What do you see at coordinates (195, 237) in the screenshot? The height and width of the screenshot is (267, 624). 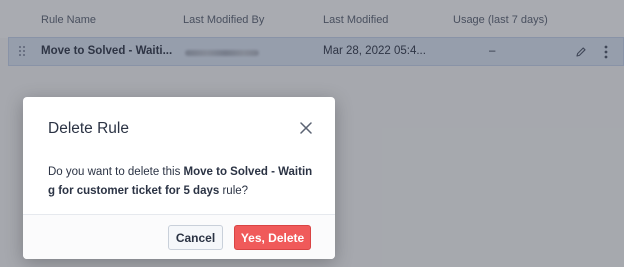 I see `cancel-button: Cancel` at bounding box center [195, 237].